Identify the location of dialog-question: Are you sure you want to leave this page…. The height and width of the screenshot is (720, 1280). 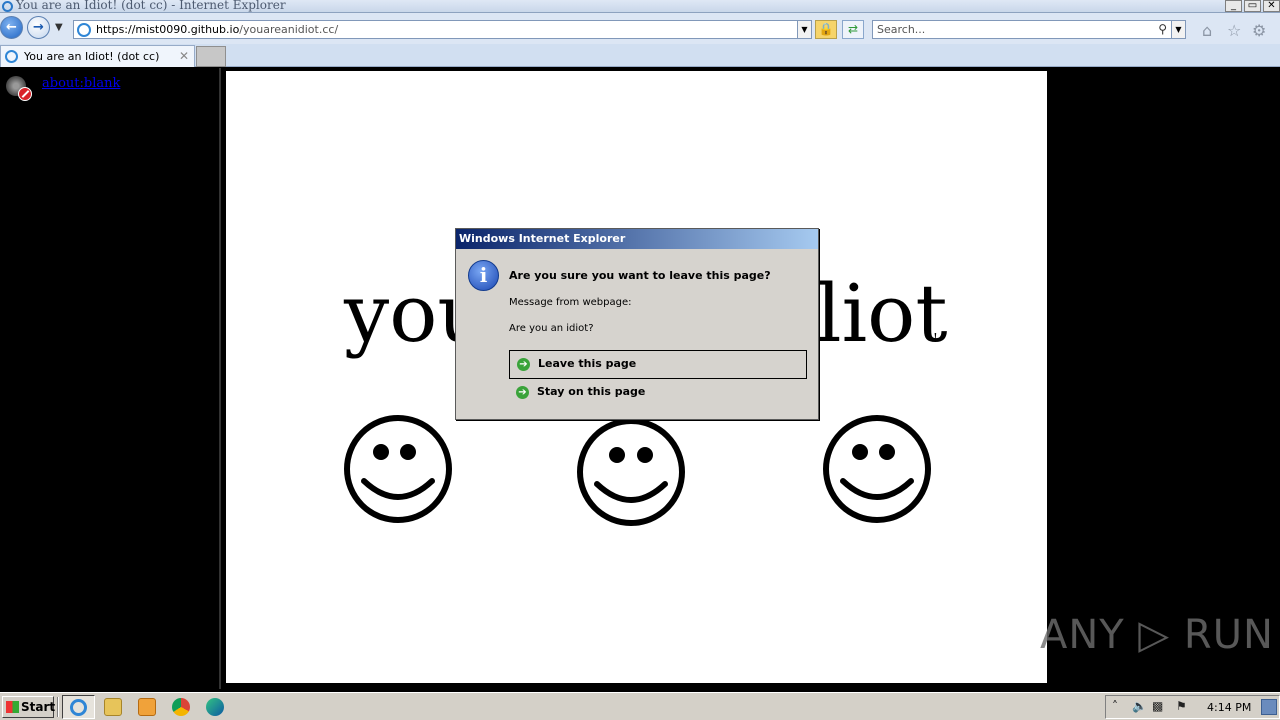
(640, 275).